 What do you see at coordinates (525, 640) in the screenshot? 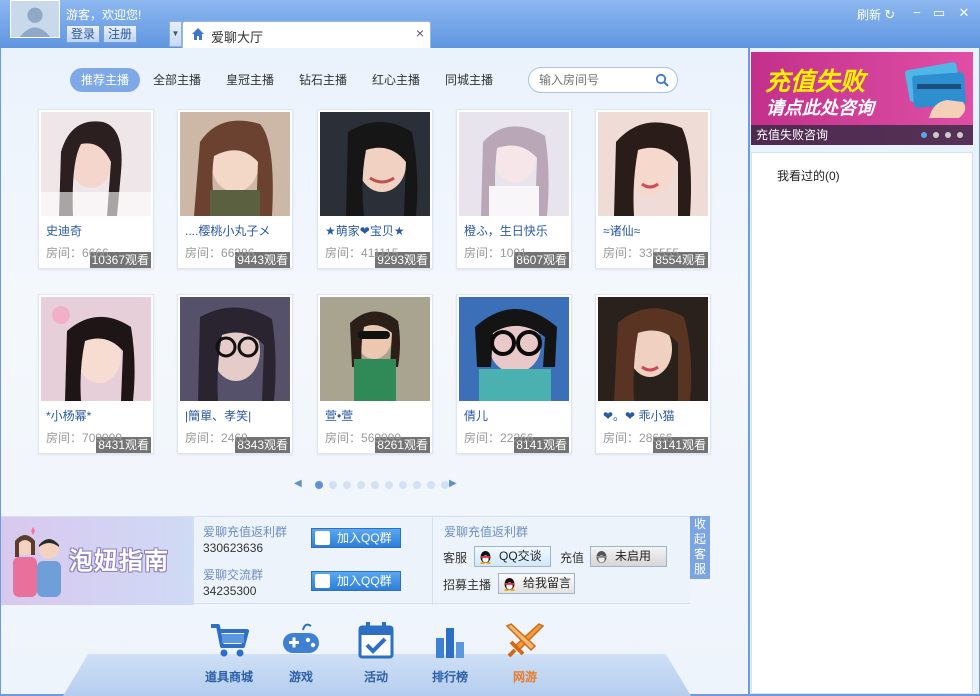
I see `sword-icon` at bounding box center [525, 640].